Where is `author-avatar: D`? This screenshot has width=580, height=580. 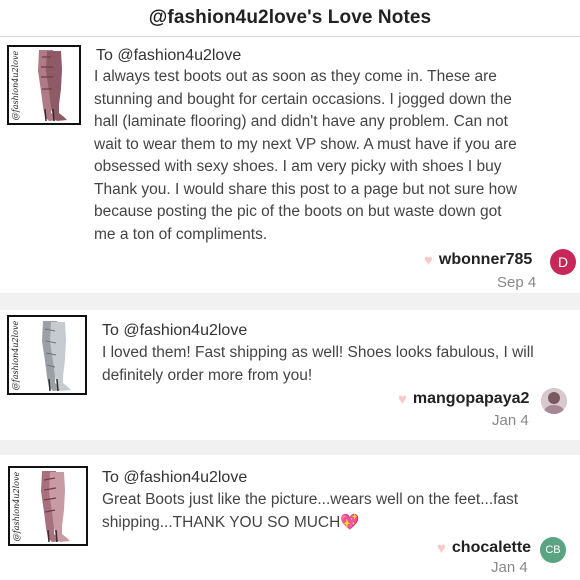
author-avatar: D is located at coordinates (563, 262).